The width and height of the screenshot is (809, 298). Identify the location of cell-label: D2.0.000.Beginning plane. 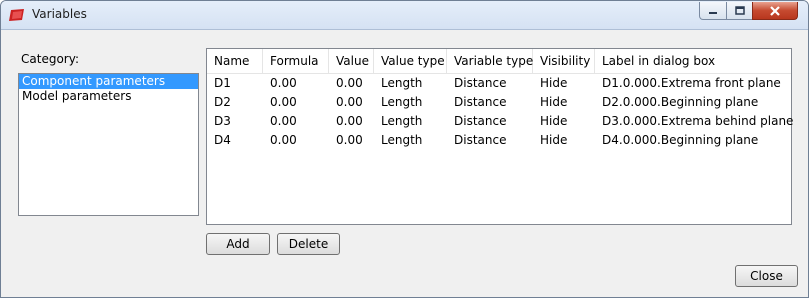
(680, 102).